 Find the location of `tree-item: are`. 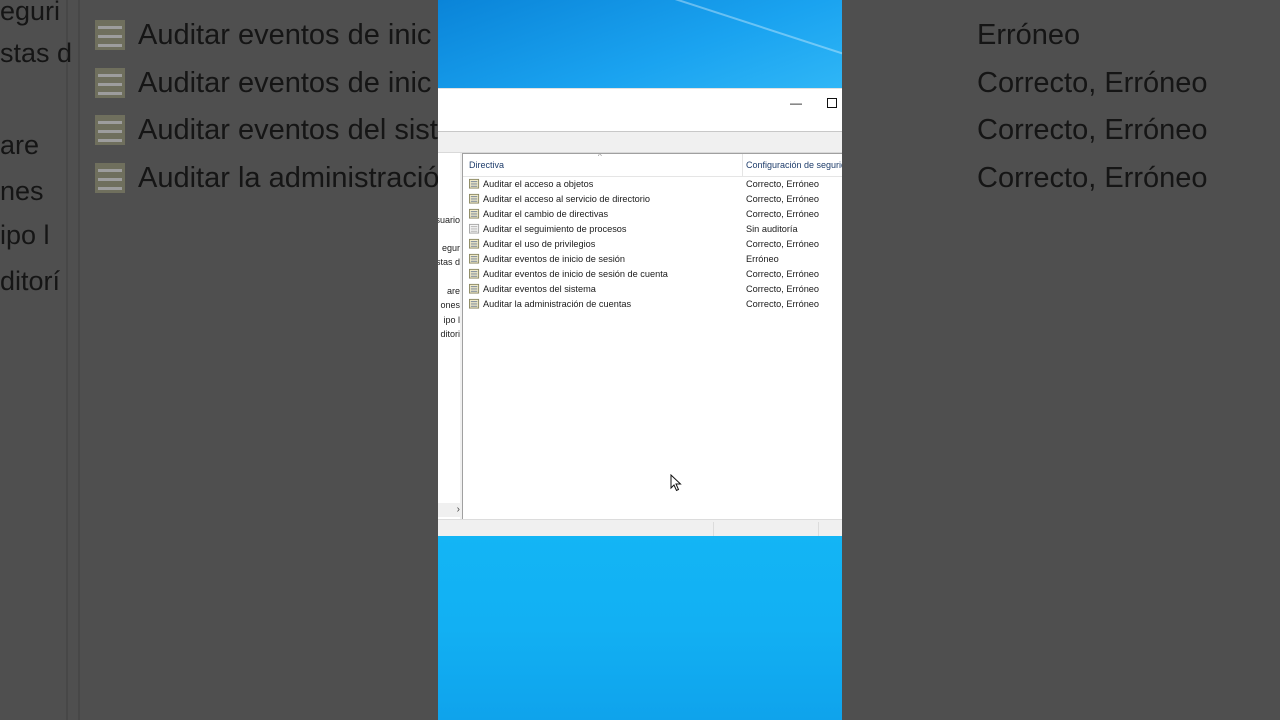

tree-item: are is located at coordinates (453, 291).